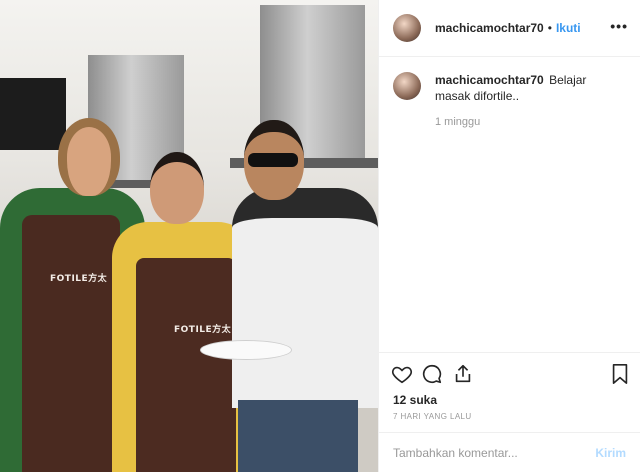 Image resolution: width=640 pixels, height=472 pixels. What do you see at coordinates (407, 86) in the screenshot?
I see `caption-avatar` at bounding box center [407, 86].